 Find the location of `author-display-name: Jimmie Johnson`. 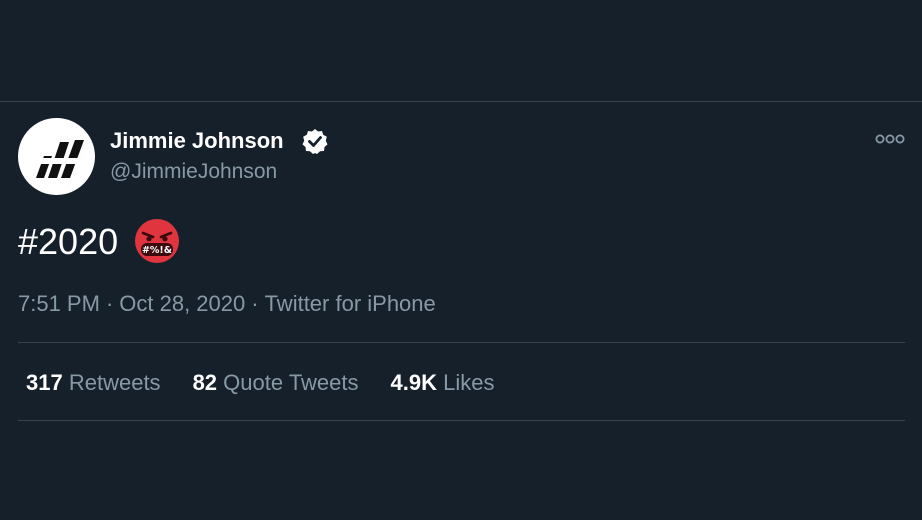

author-display-name: Jimmie Johnson is located at coordinates (197, 141).